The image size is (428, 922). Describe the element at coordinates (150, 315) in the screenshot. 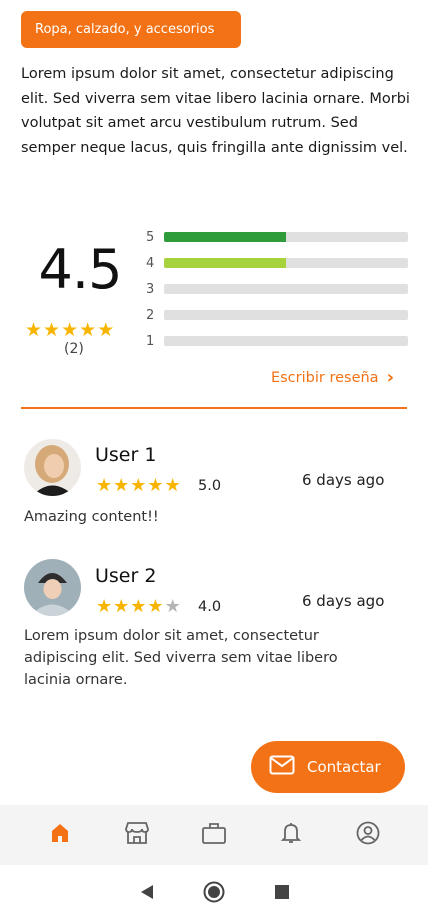

I see `distribution-label: 2` at that location.